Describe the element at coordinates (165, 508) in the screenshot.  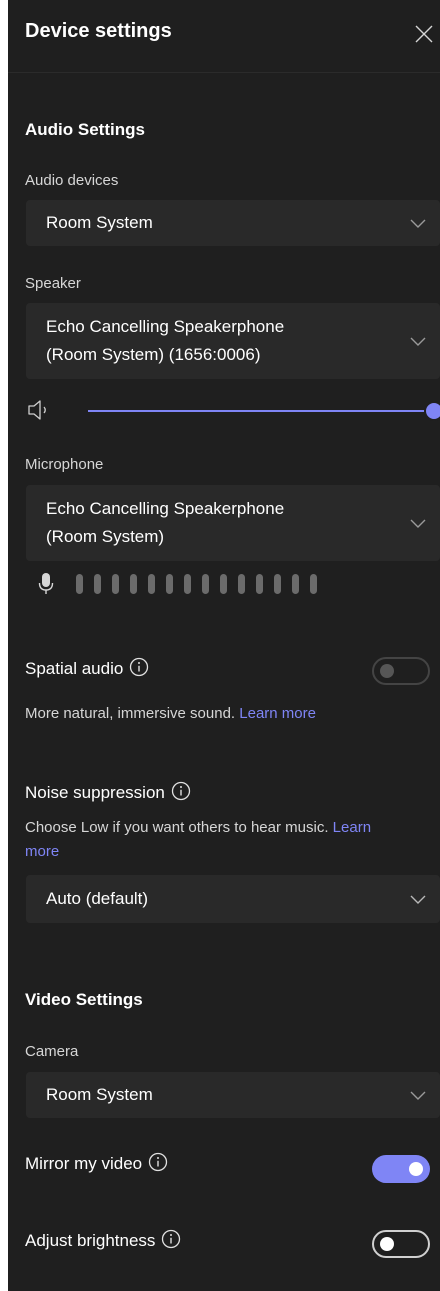
I see `microphone-value-line1: Echo Cancelling Speakerphone` at that location.